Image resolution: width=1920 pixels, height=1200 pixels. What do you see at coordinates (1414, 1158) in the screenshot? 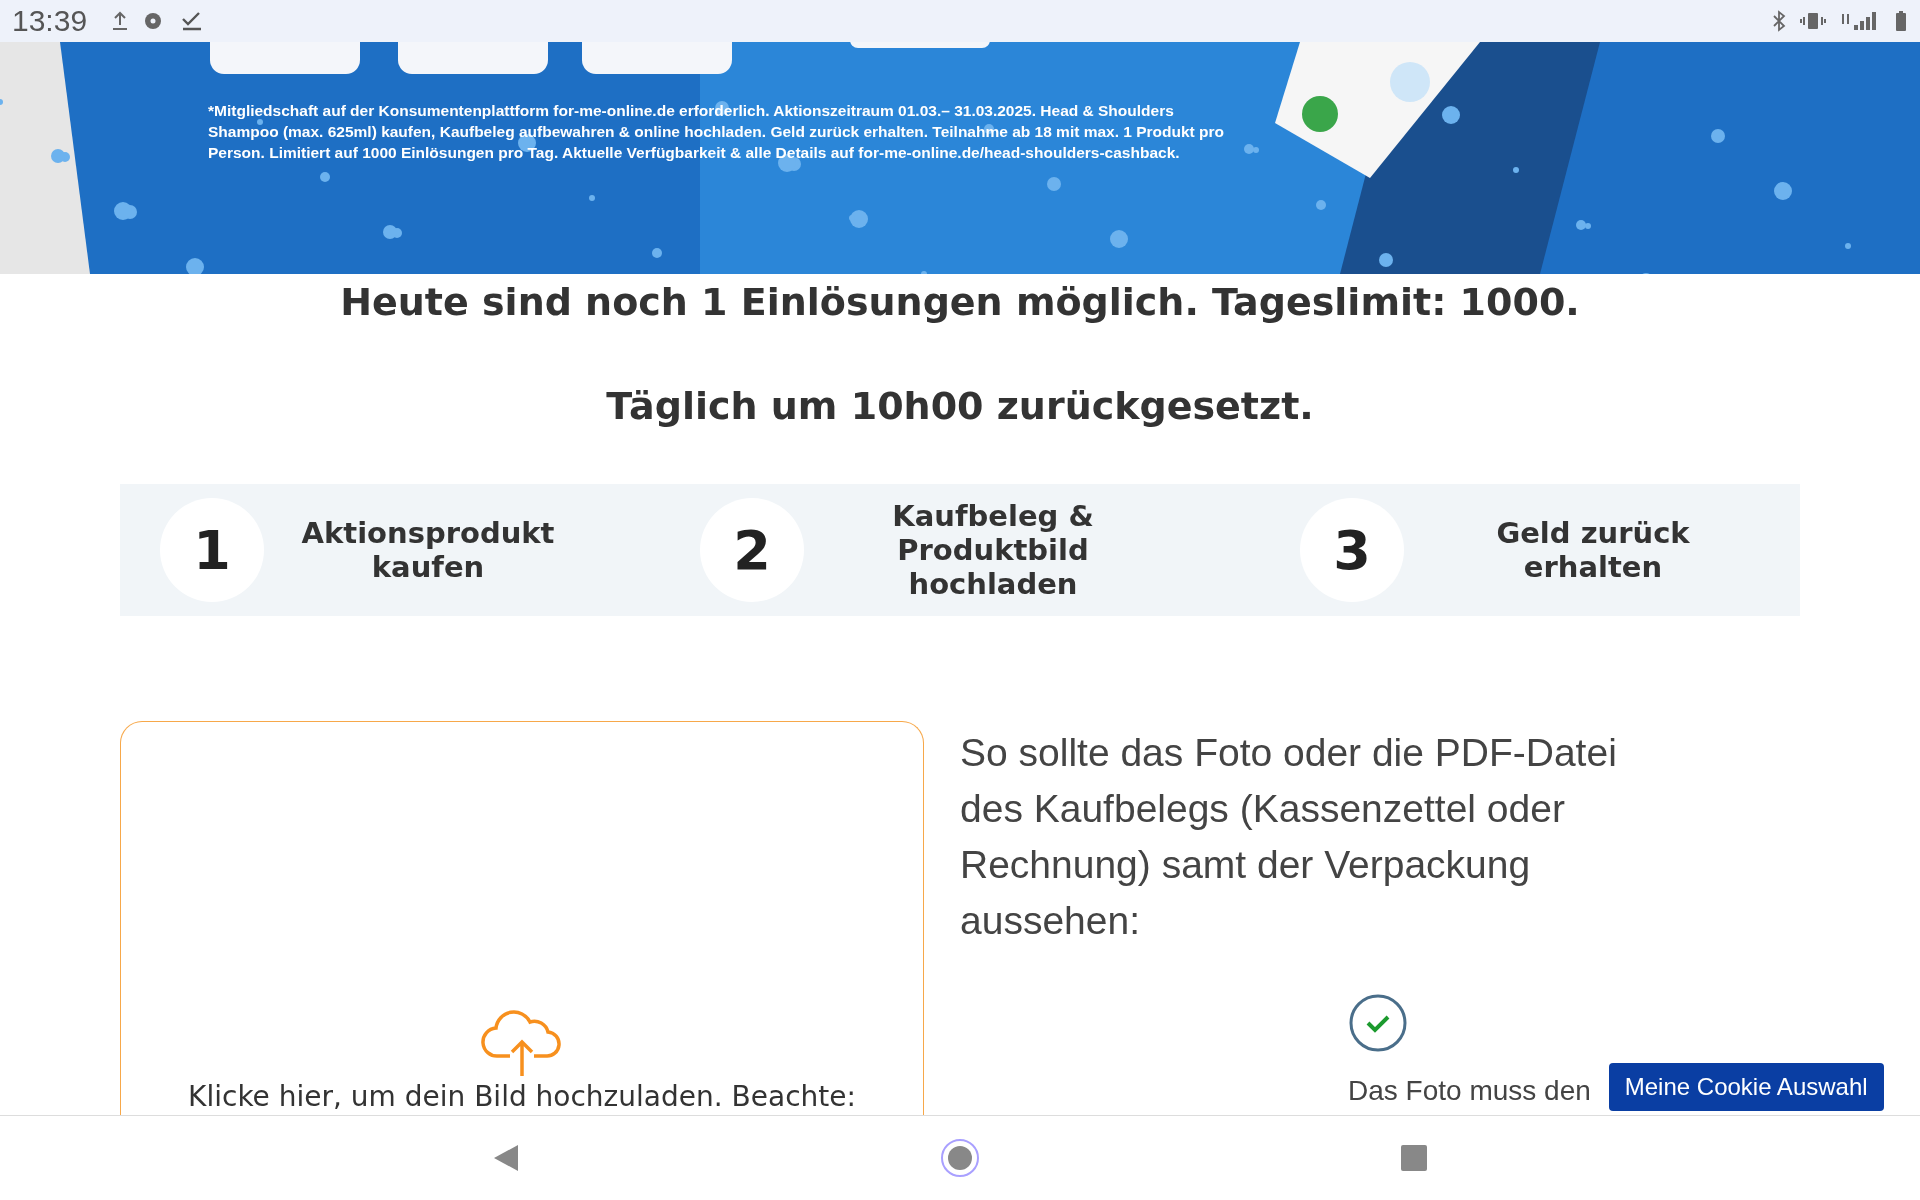
I see `recents-icon` at bounding box center [1414, 1158].